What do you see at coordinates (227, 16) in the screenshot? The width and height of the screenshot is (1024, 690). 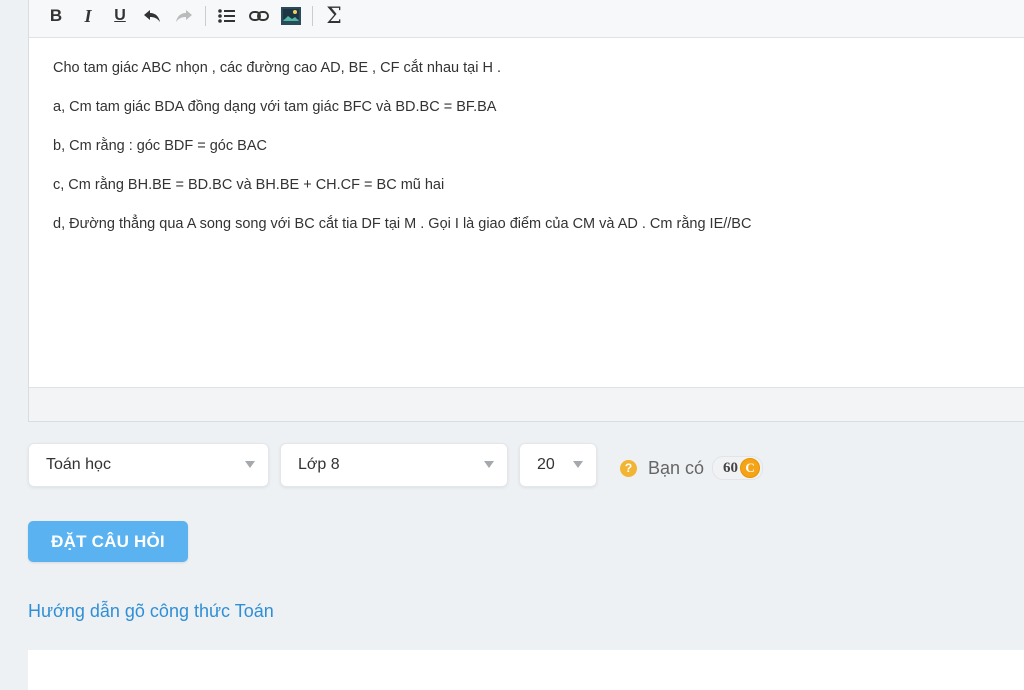 I see `bullet-list-icon` at bounding box center [227, 16].